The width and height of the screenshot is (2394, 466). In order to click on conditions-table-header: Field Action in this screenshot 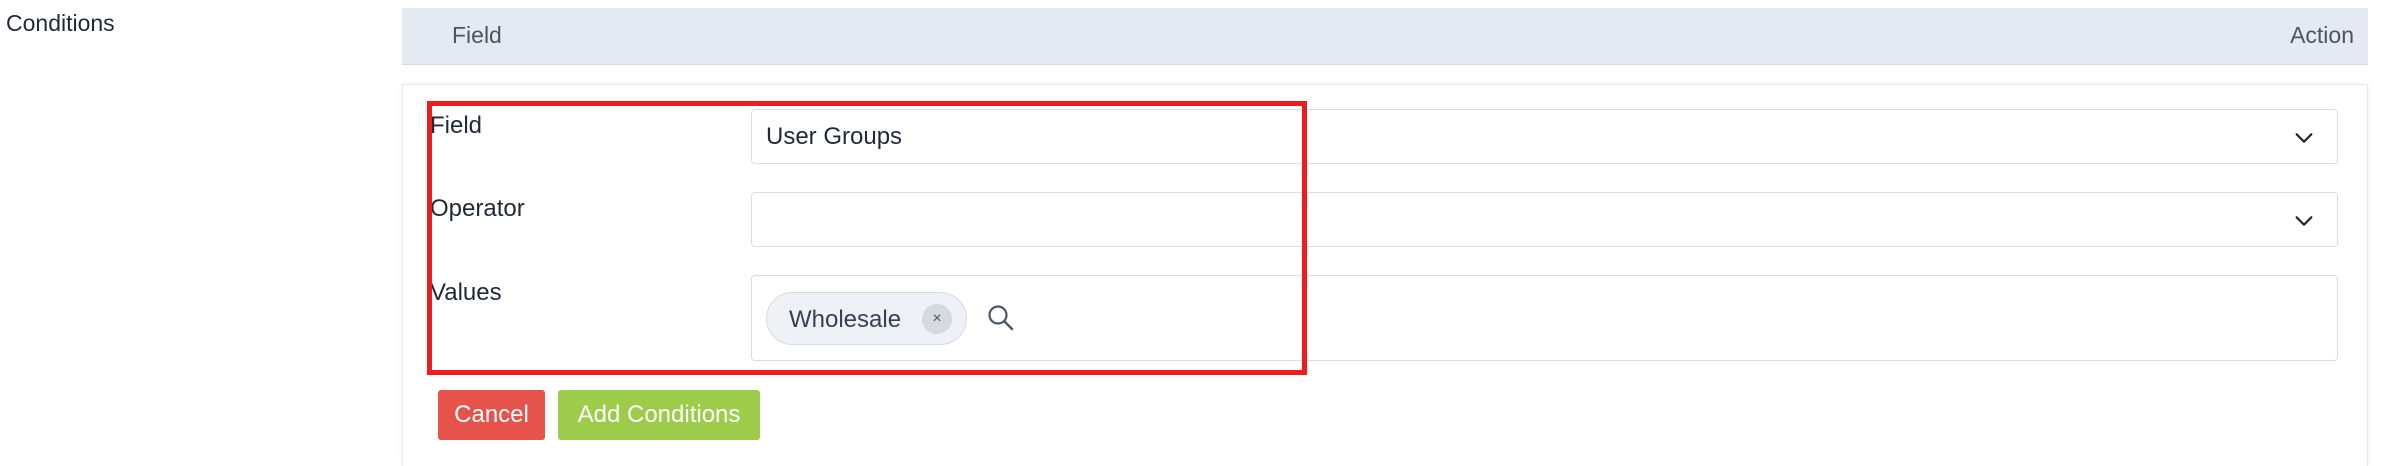, I will do `click(1385, 36)`.